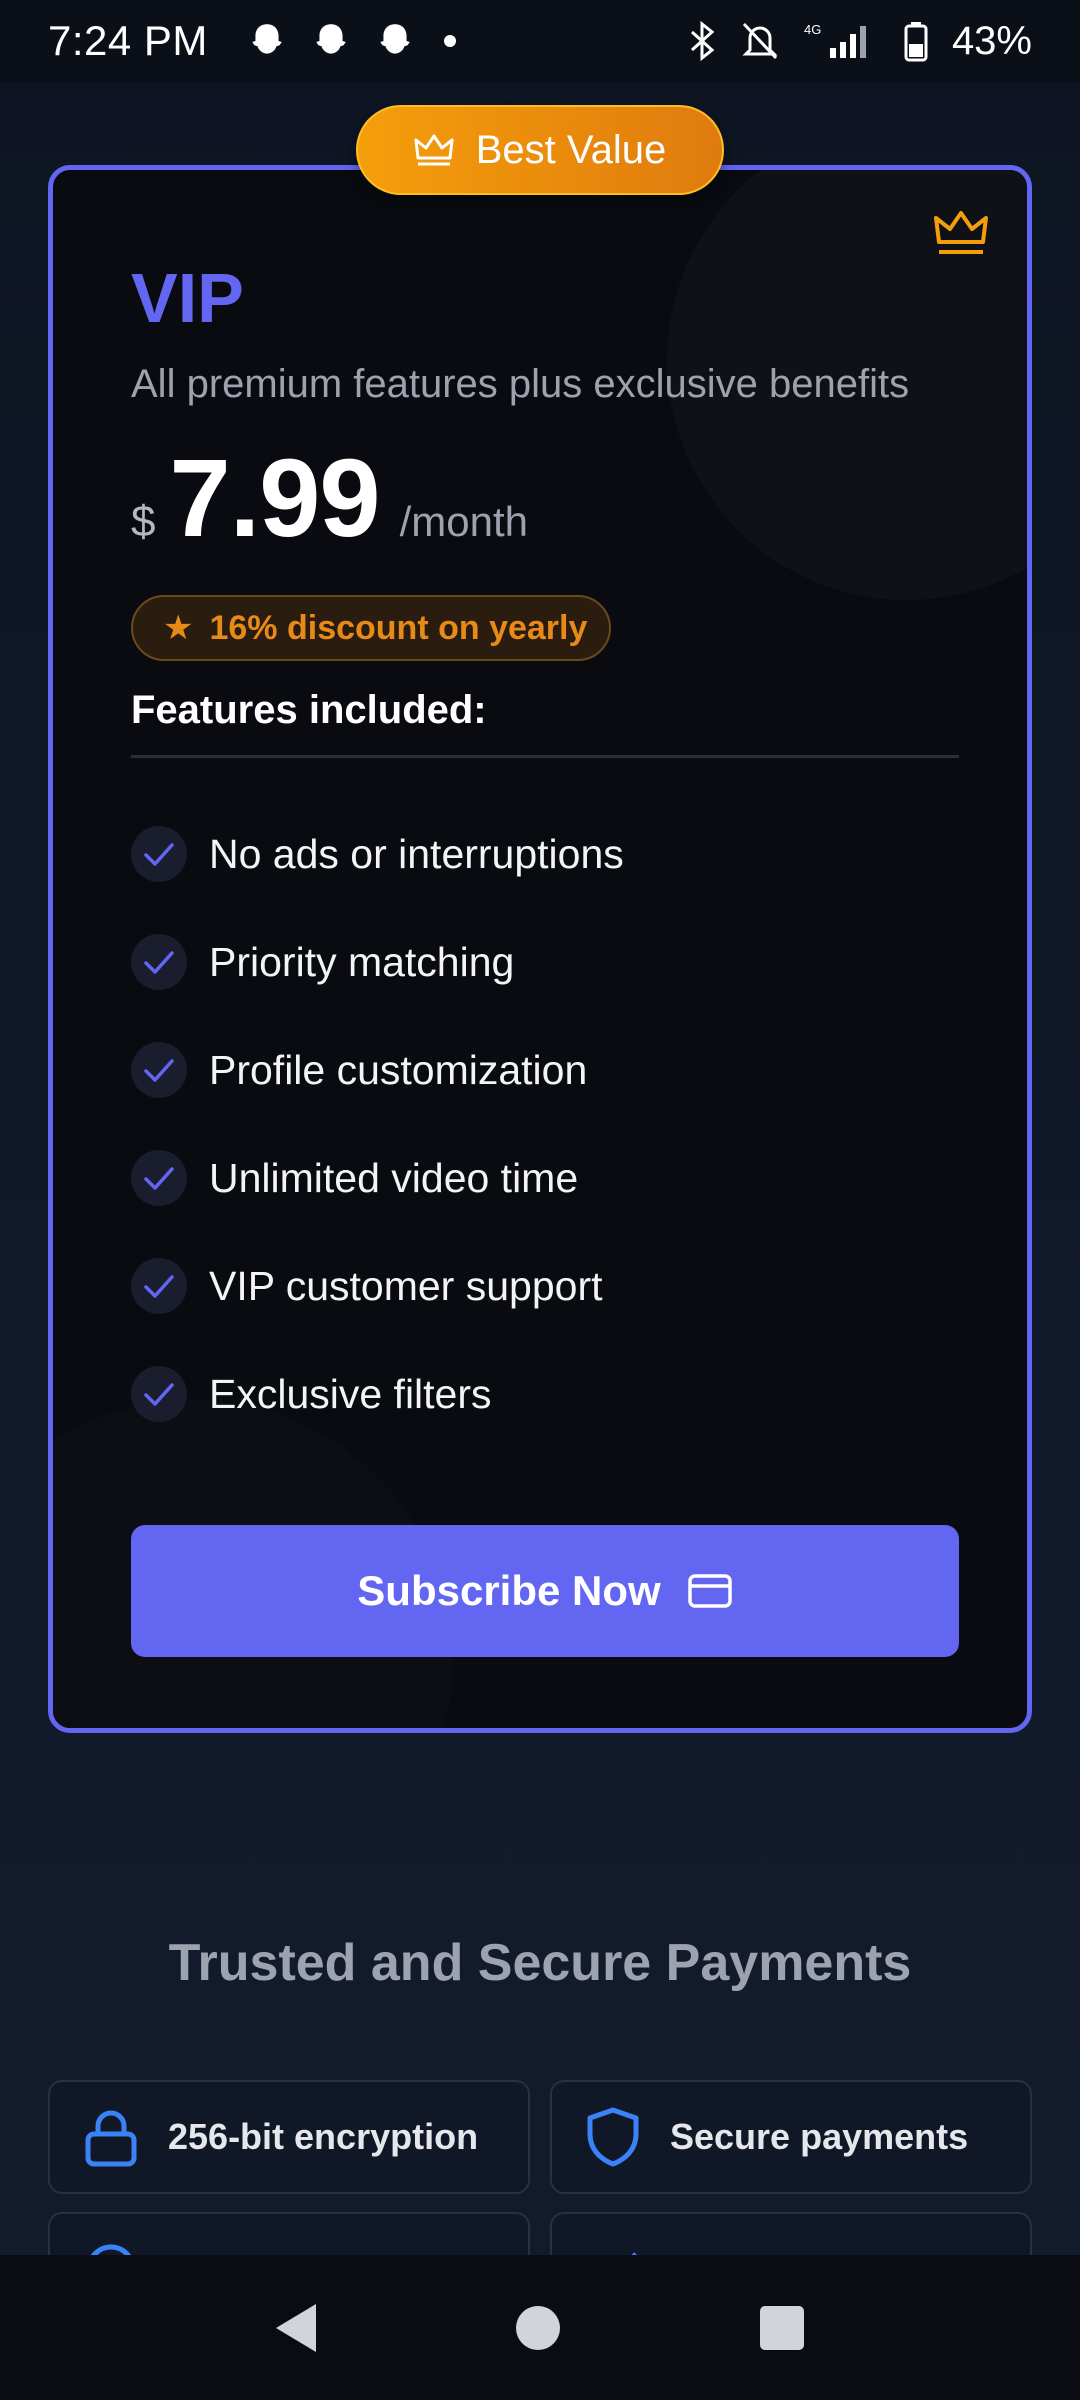 This screenshot has width=1080, height=2400. Describe the element at coordinates (812, 29) in the screenshot. I see `network-type: 4G` at that location.